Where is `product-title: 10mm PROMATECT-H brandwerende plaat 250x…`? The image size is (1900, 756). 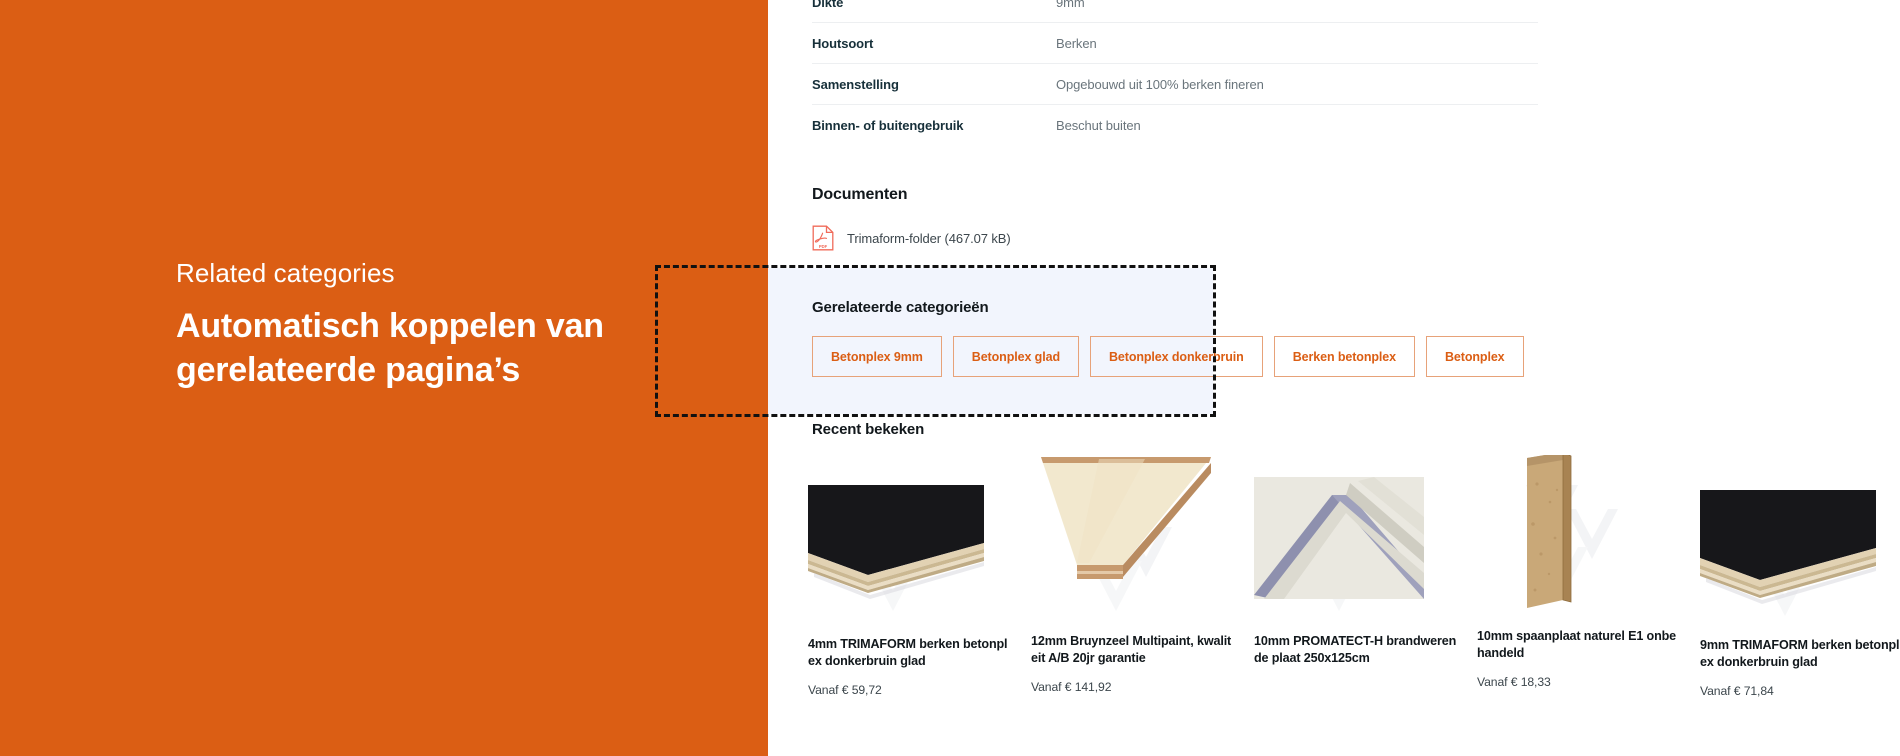 product-title: 10mm PROMATECT-H brandwerende plaat 250x… is located at coordinates (1355, 649).